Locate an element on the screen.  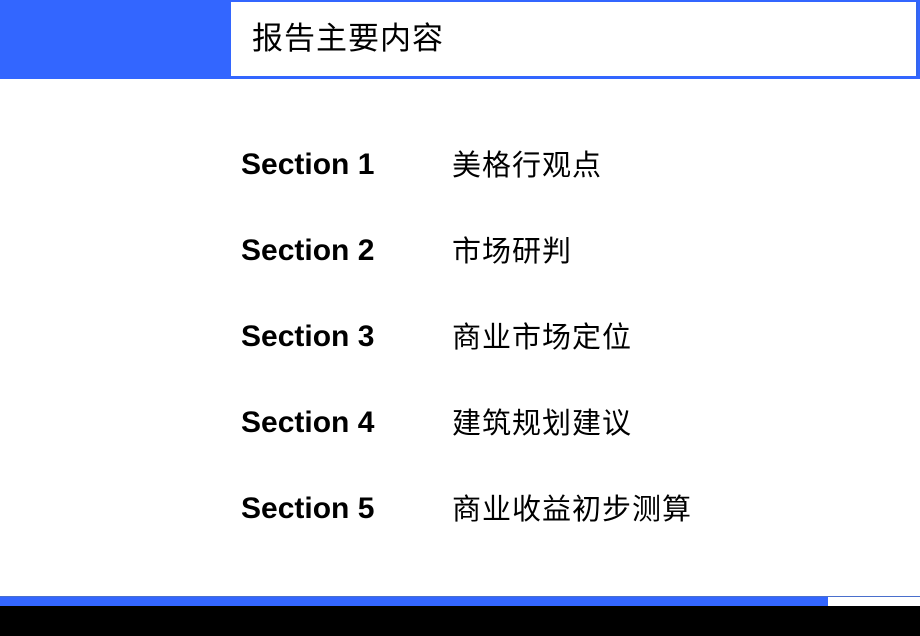
section-item: Section 1 美格行观点 is located at coordinates (541, 165).